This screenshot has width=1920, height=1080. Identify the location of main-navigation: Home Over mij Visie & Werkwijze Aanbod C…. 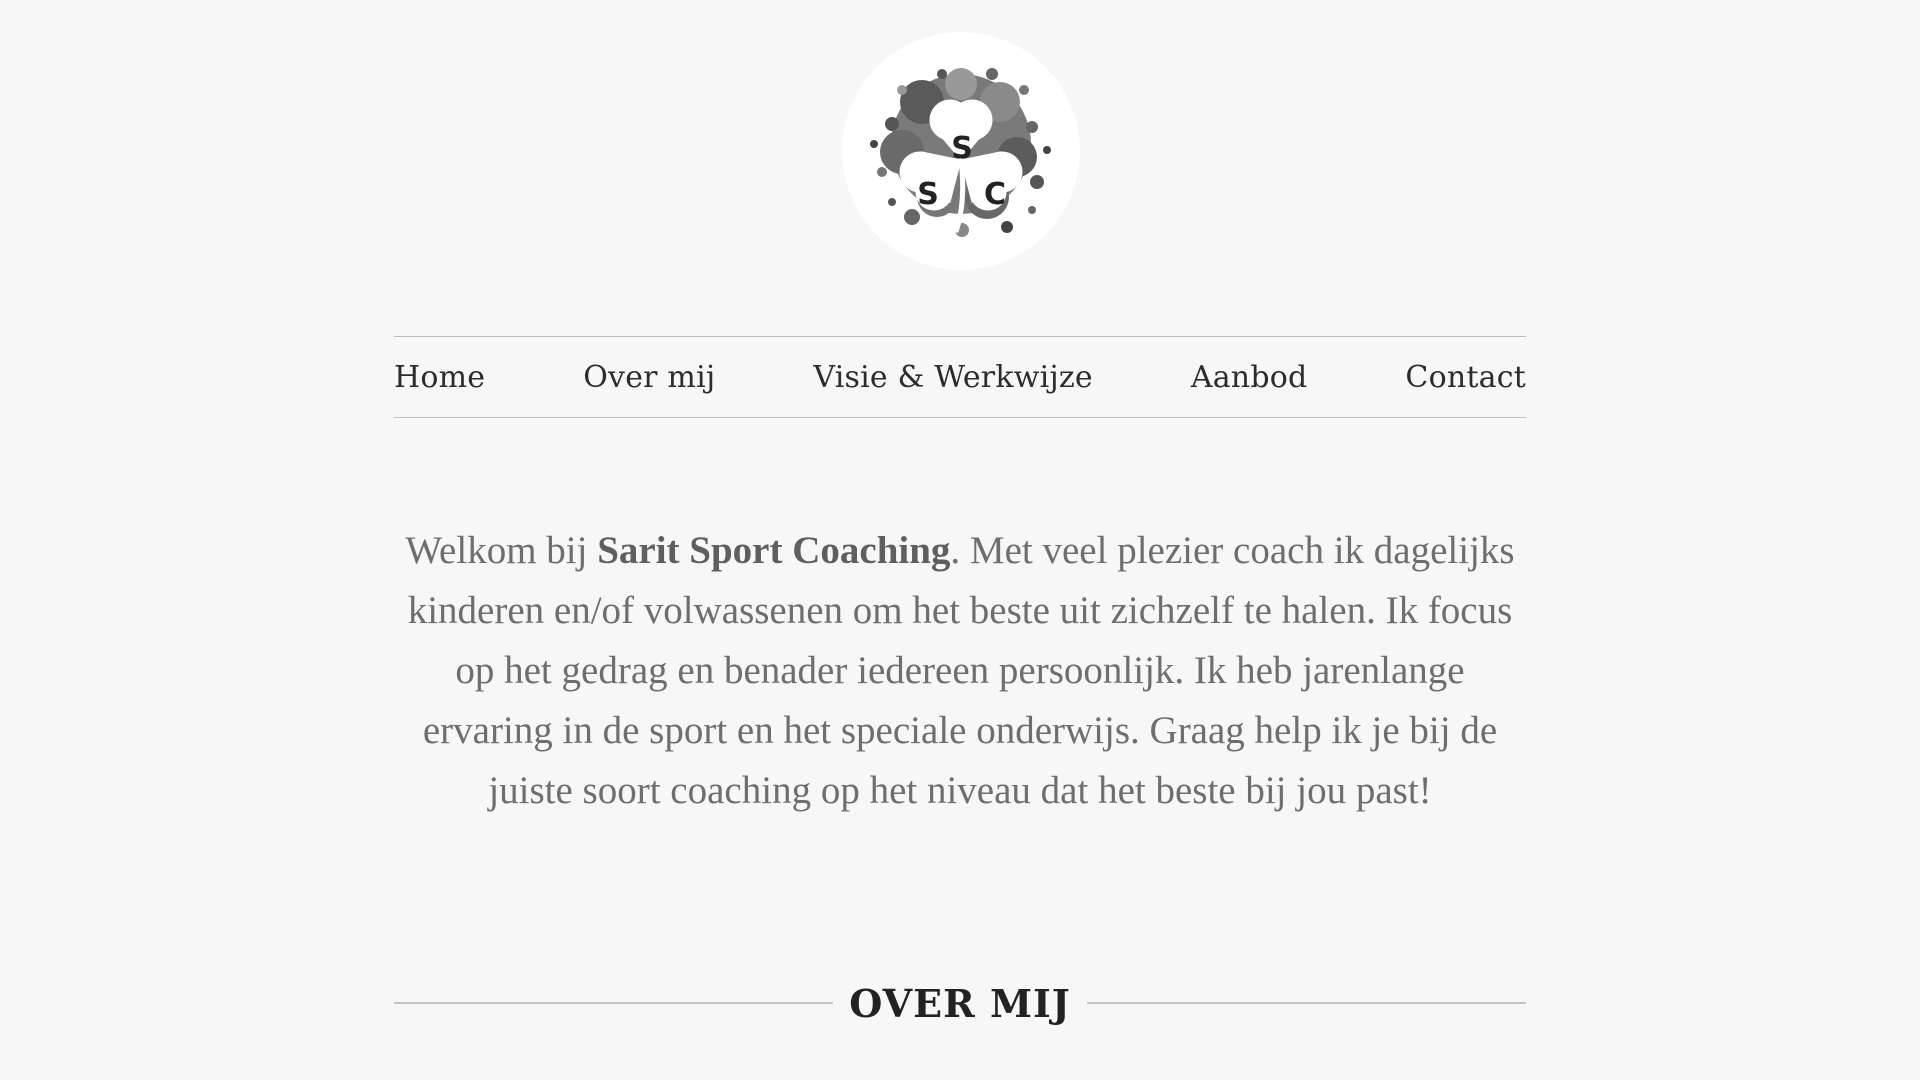
(960, 377).